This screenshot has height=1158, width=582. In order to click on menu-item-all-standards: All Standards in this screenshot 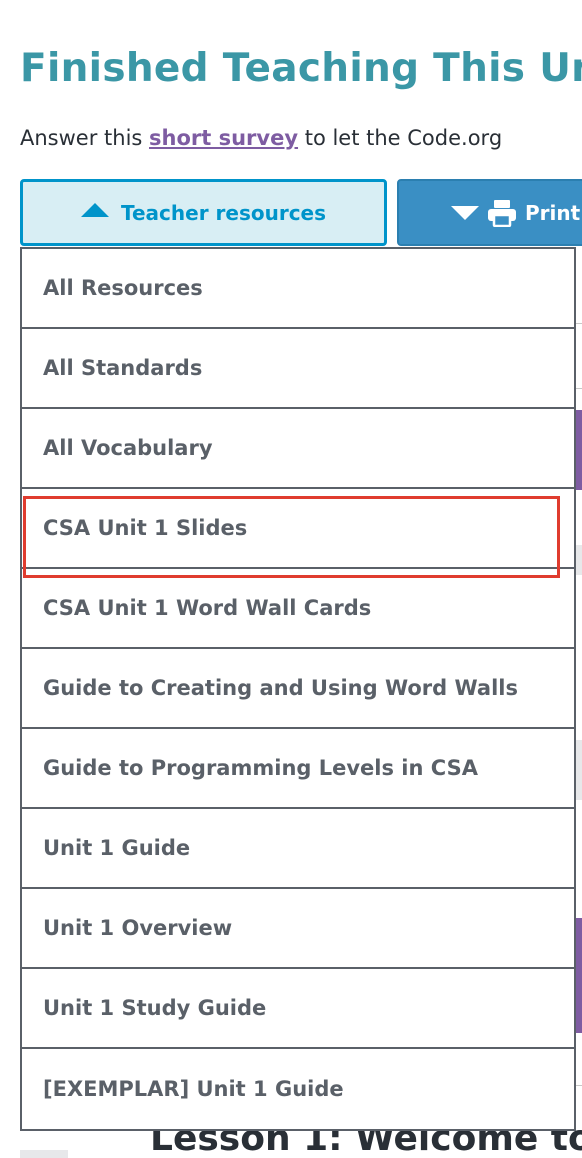, I will do `click(298, 369)`.